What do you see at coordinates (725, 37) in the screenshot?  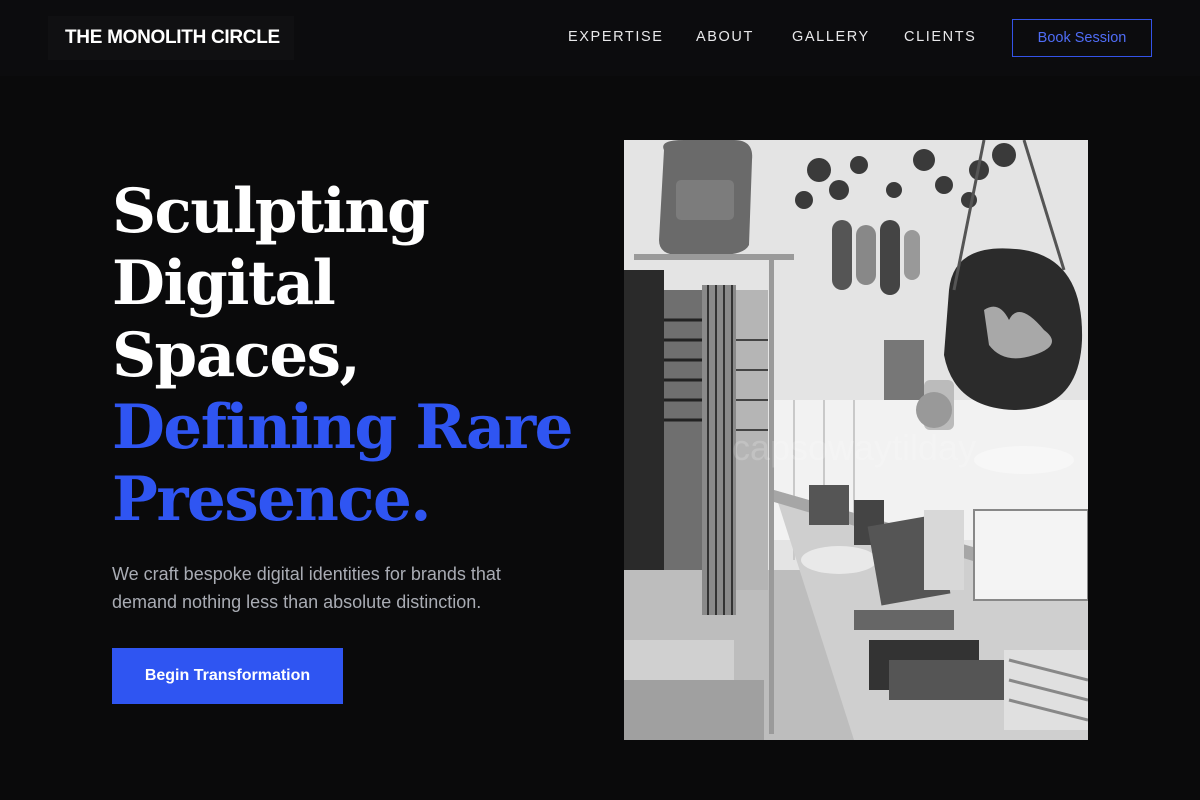 I see `nav-link-about: ABOUT` at bounding box center [725, 37].